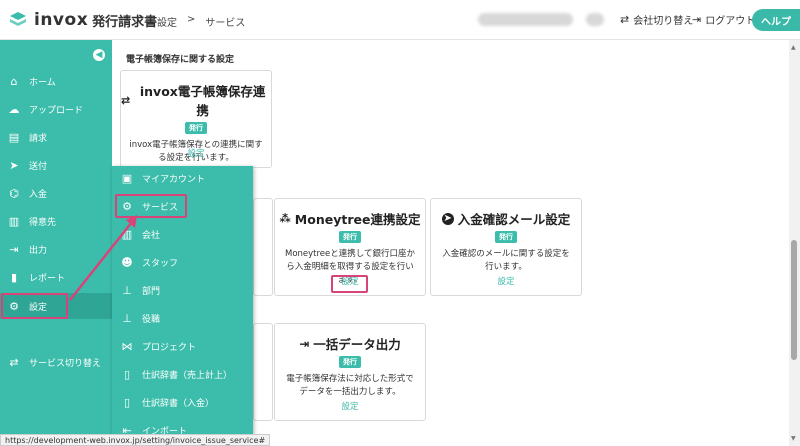 This screenshot has width=800, height=446. What do you see at coordinates (506, 260) in the screenshot?
I see `card-description: 入金確認のメールに関する設定を行います。` at bounding box center [506, 260].